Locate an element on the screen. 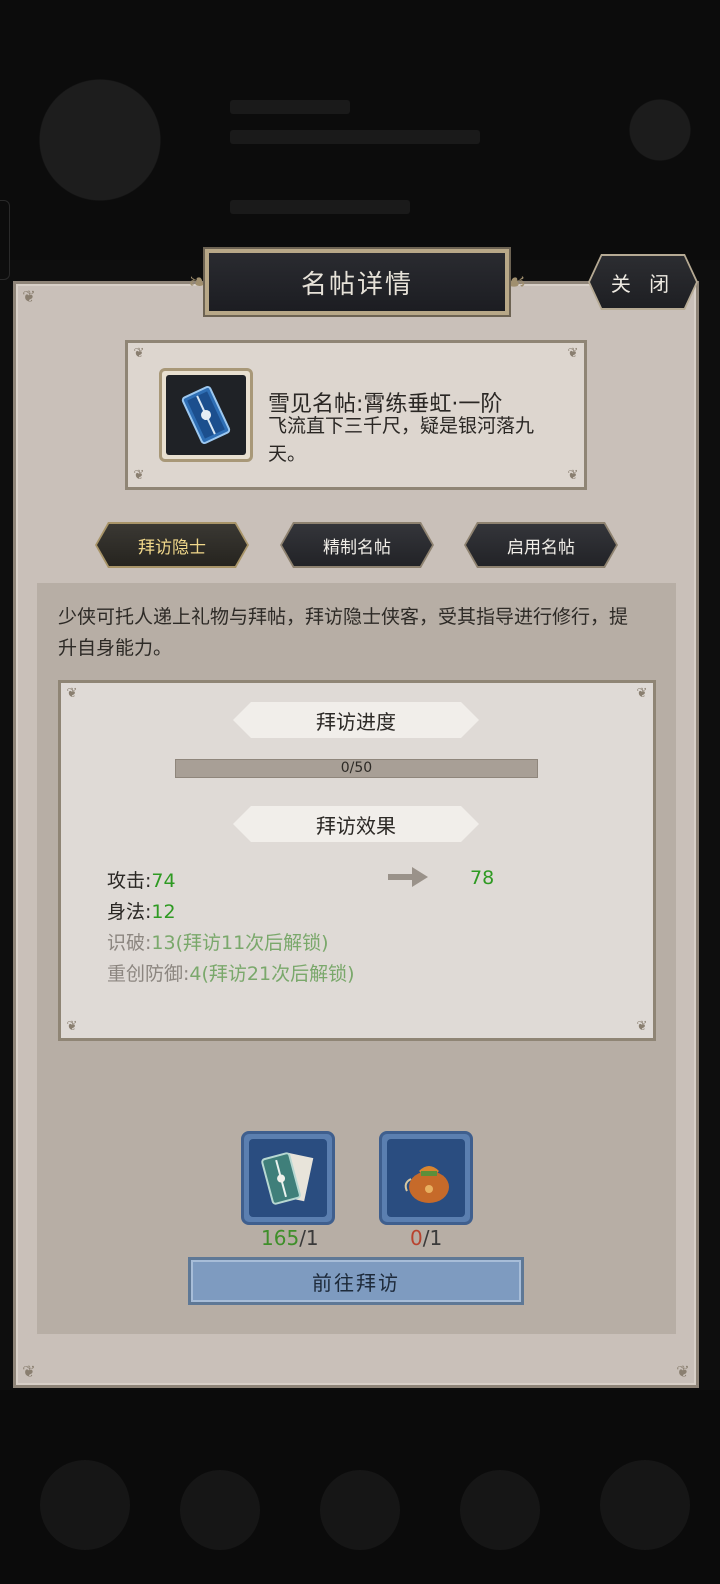  tab-label: 启用名帖 is located at coordinates (541, 547).